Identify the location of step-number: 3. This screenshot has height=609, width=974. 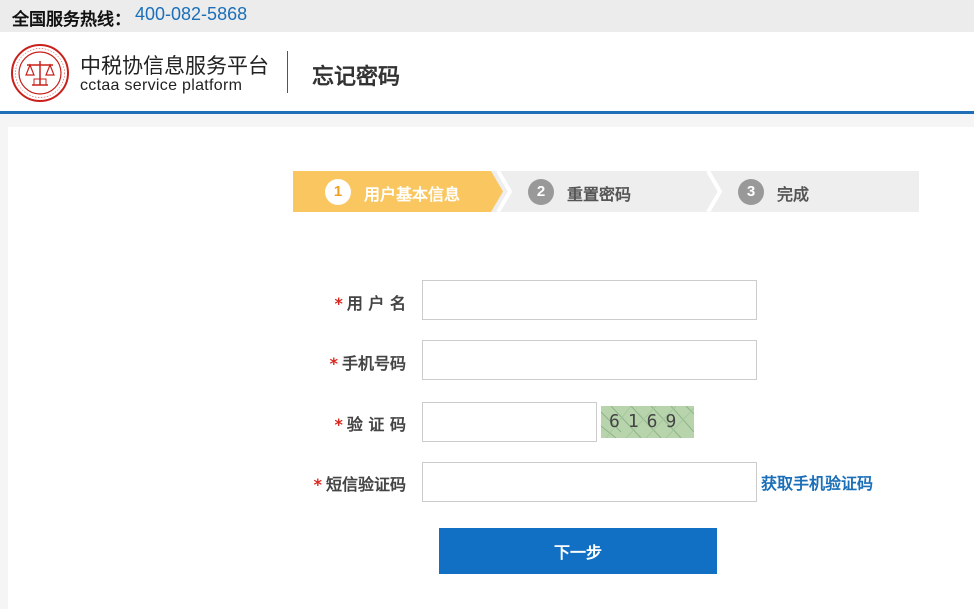
(751, 192).